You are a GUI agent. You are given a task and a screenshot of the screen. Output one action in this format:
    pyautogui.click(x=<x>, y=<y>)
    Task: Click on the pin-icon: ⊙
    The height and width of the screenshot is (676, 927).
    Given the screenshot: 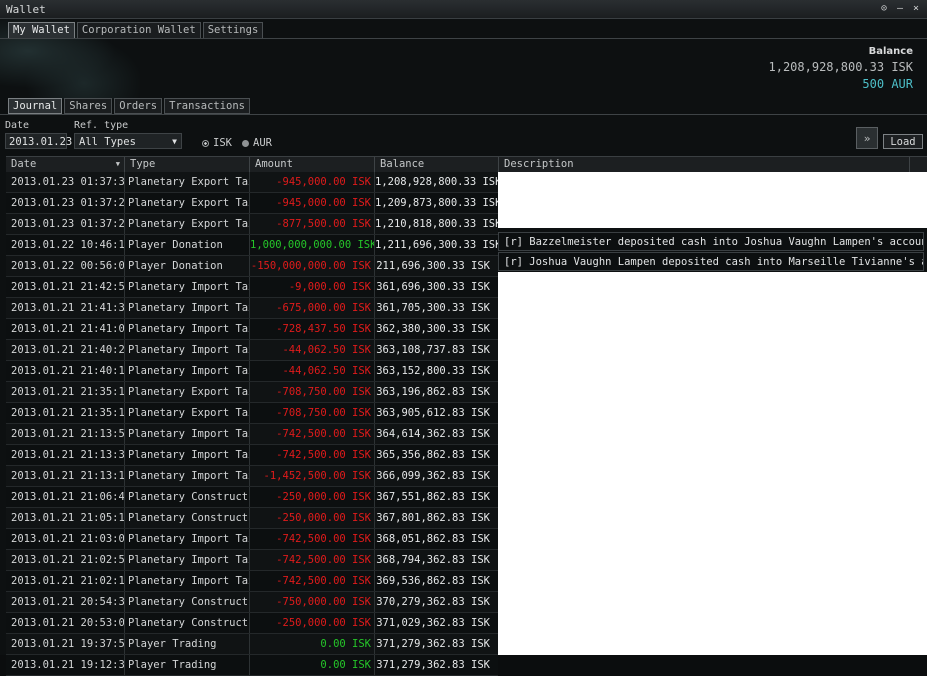 What is the action you would take?
    pyautogui.click(x=884, y=8)
    